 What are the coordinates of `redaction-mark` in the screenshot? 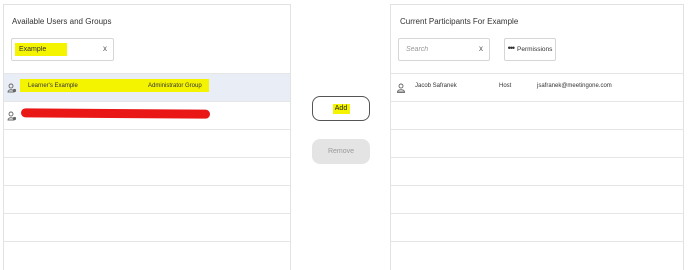 It's located at (115, 113).